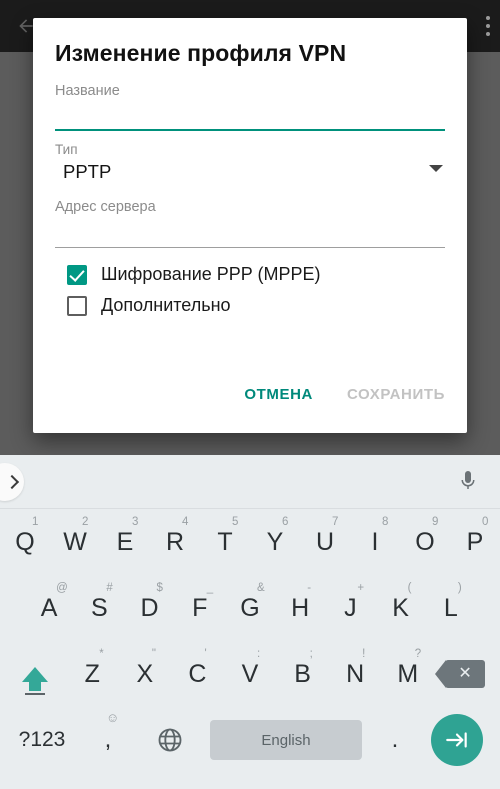 This screenshot has height=789, width=500. I want to click on keyboard-row-4: ?123 ☺ , English ., so click(250, 740).